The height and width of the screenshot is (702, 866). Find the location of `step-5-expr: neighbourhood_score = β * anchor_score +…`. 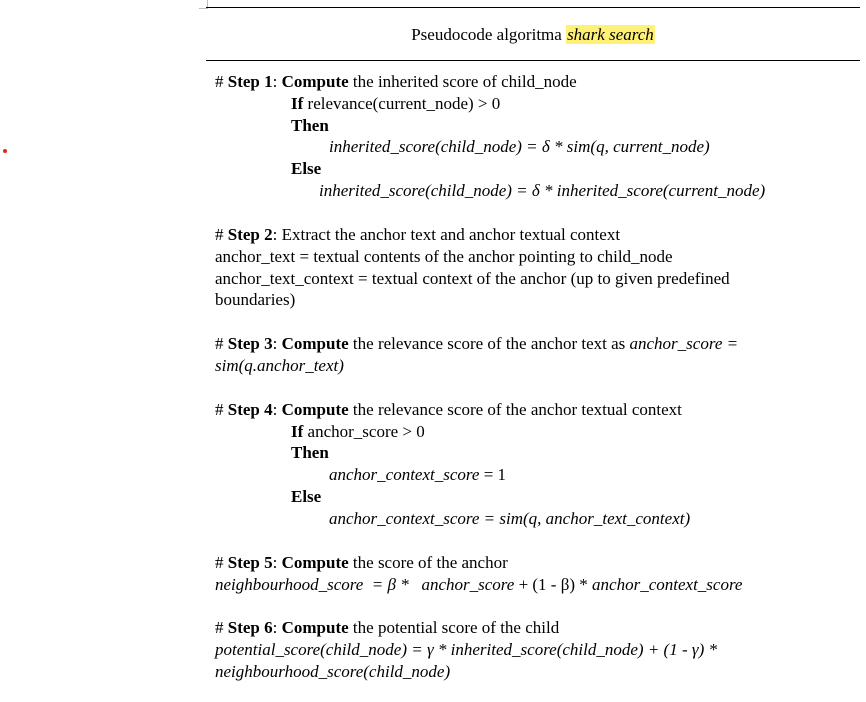

step-5-expr: neighbourhood_score = β * anchor_score +… is located at coordinates (479, 584).